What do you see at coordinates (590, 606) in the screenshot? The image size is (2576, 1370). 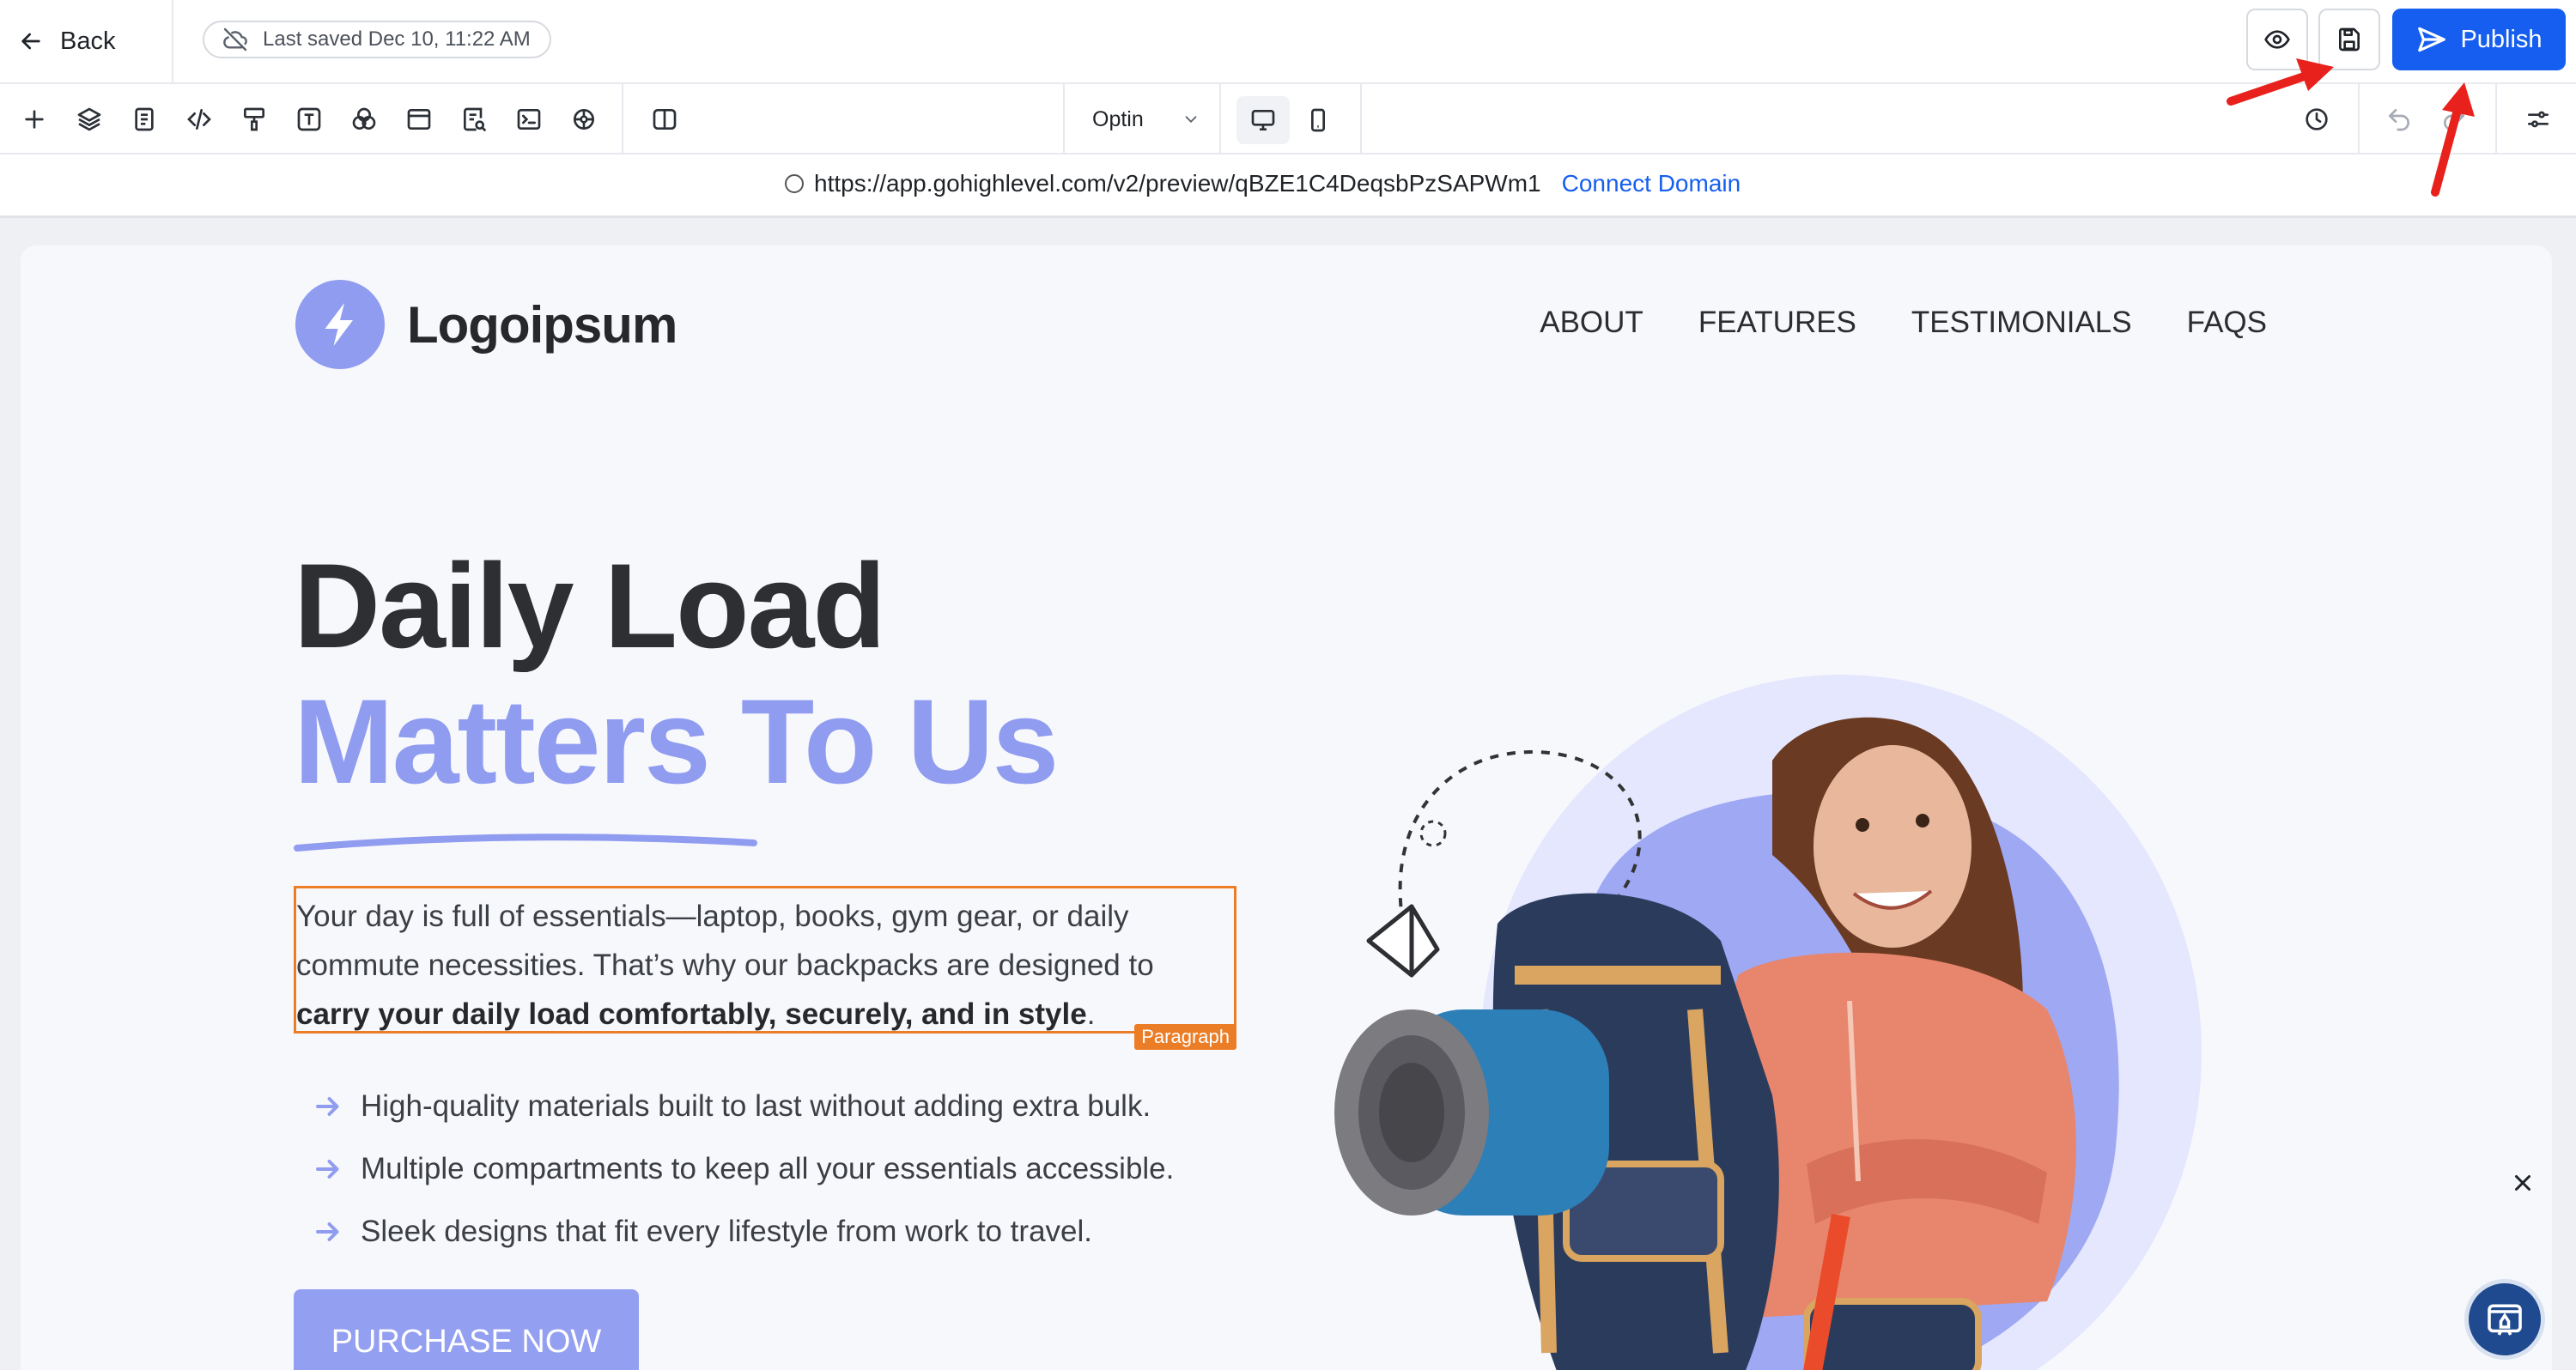 I see `headline-line-1: Daily Load` at bounding box center [590, 606].